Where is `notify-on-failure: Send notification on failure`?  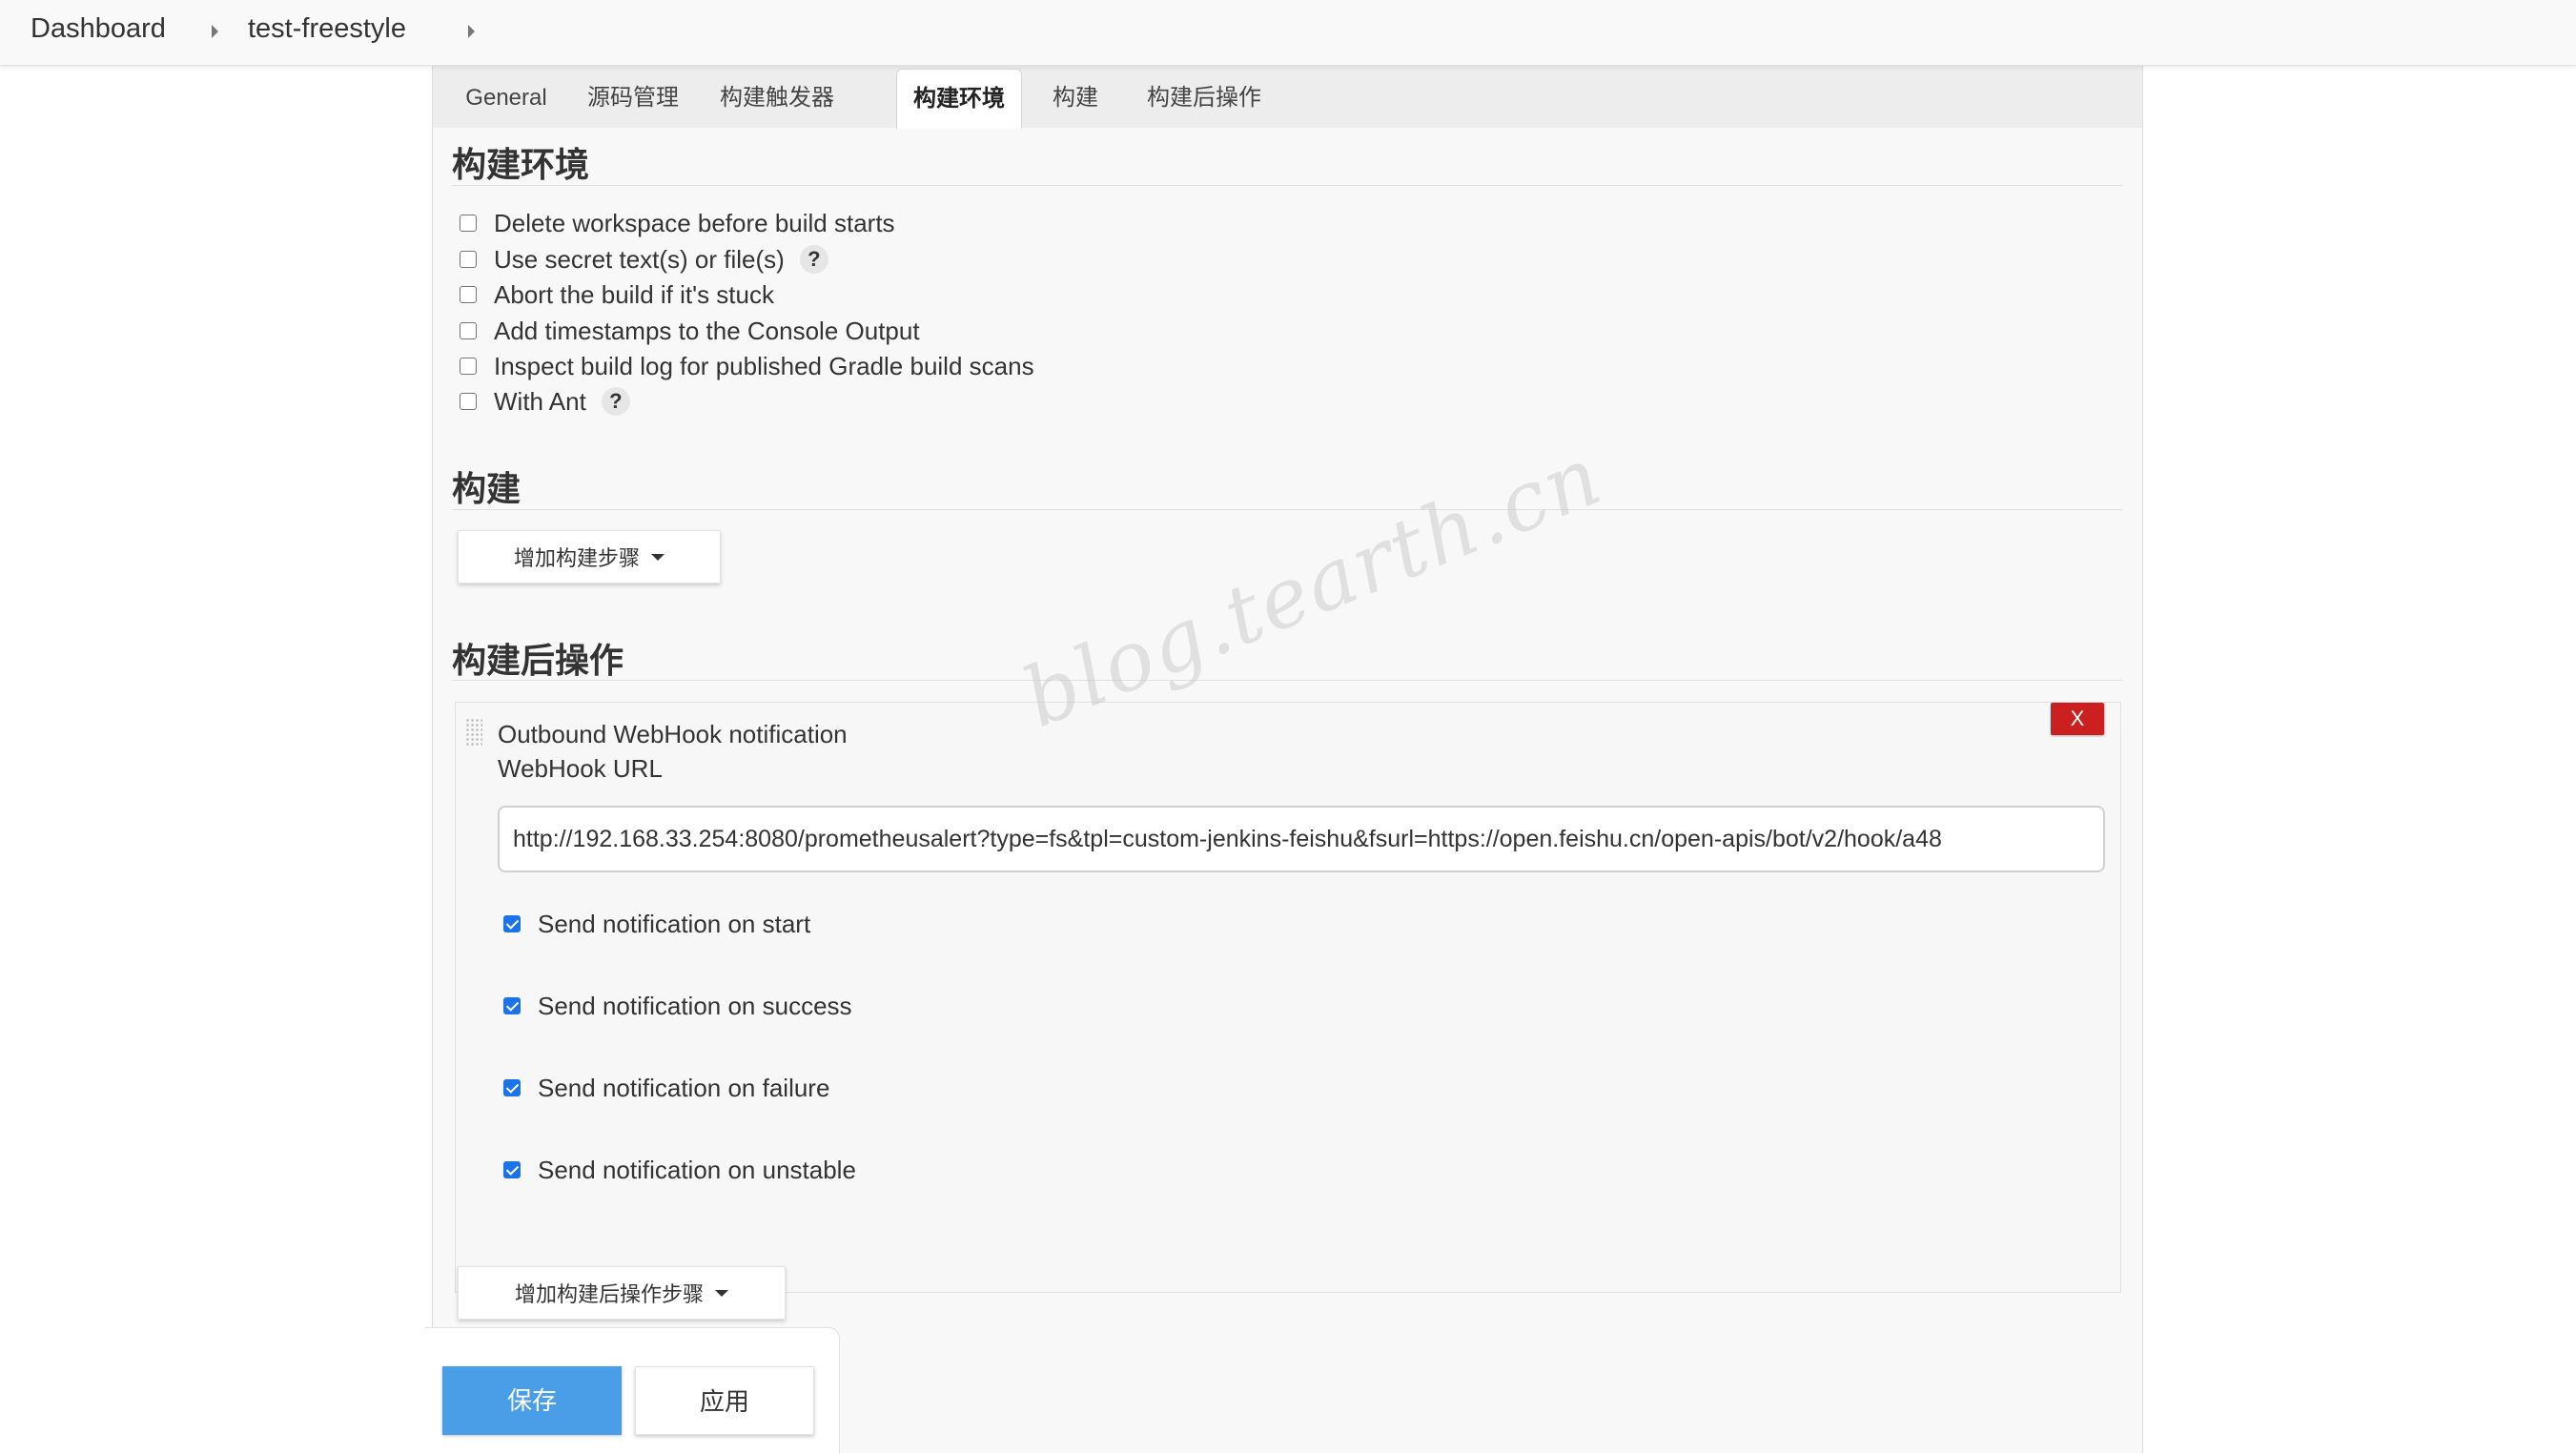 notify-on-failure: Send notification on failure is located at coordinates (666, 1088).